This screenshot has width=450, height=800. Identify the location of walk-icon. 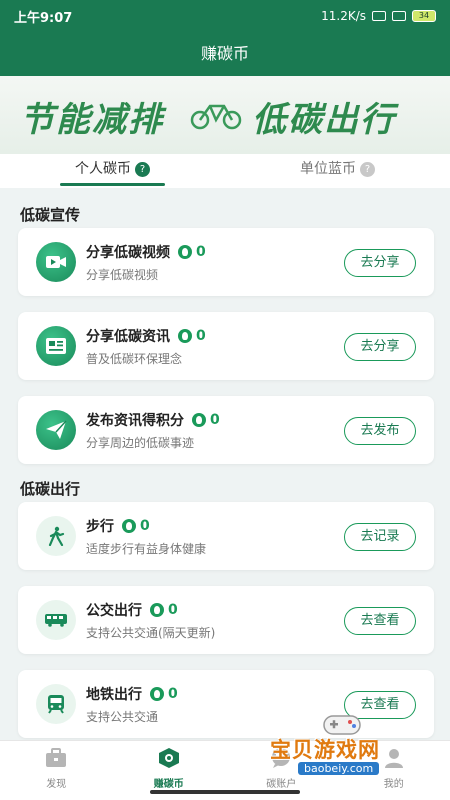
(56, 536).